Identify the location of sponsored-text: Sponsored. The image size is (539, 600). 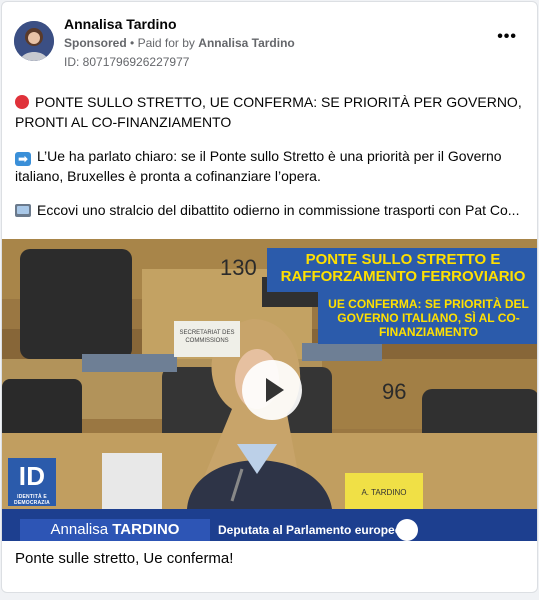
(95, 43).